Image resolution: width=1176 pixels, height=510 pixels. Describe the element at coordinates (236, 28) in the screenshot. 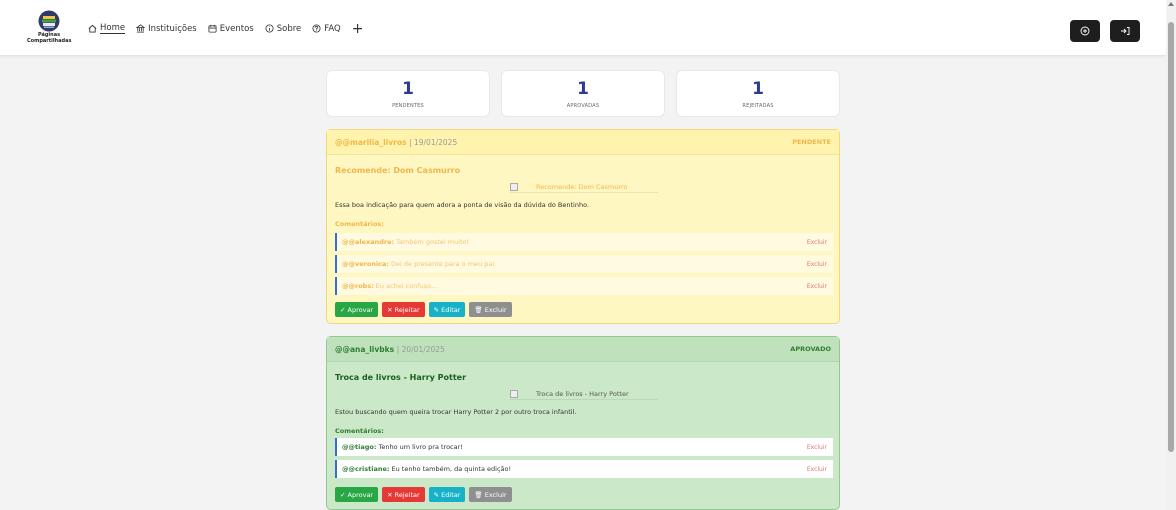

I see `nav-eventos-label: Eventos` at that location.